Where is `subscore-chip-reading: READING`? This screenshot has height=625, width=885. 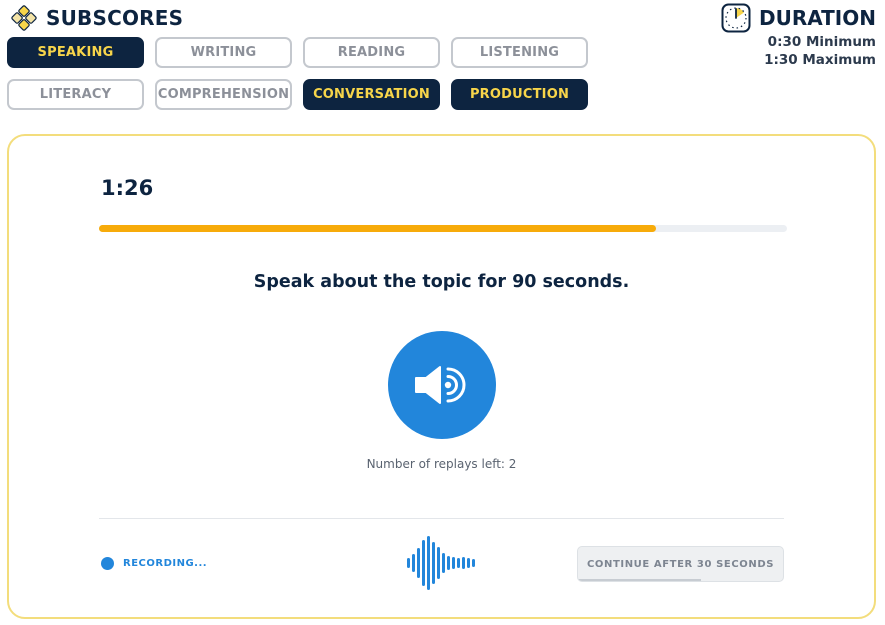 subscore-chip-reading: READING is located at coordinates (371, 52).